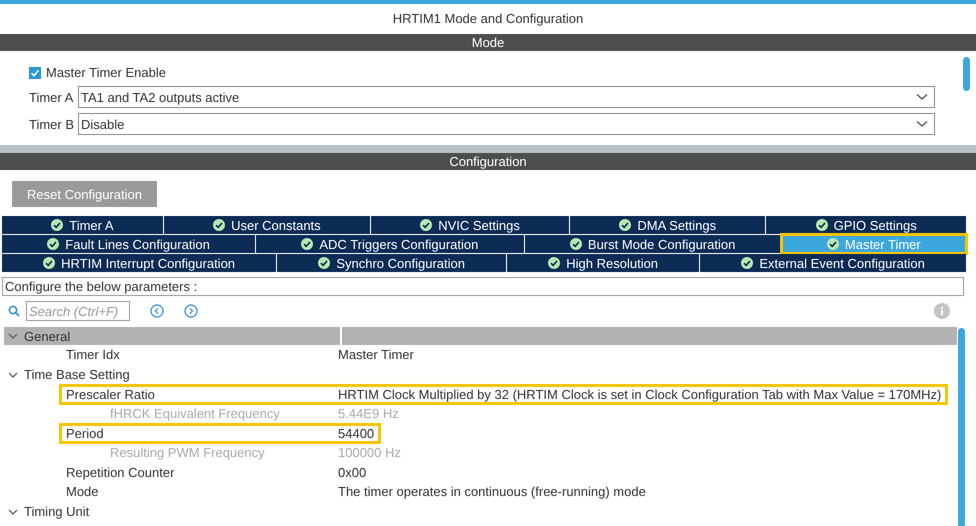 The image size is (976, 526). Describe the element at coordinates (480, 374) in the screenshot. I see `tree-group-row: Time Base Setting` at that location.